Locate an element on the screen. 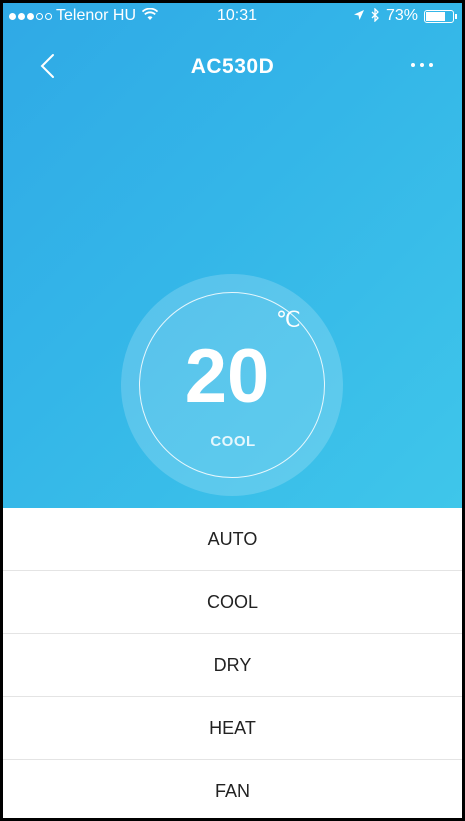 The height and width of the screenshot is (821, 465). mode-option-cool: COOL is located at coordinates (232, 602).